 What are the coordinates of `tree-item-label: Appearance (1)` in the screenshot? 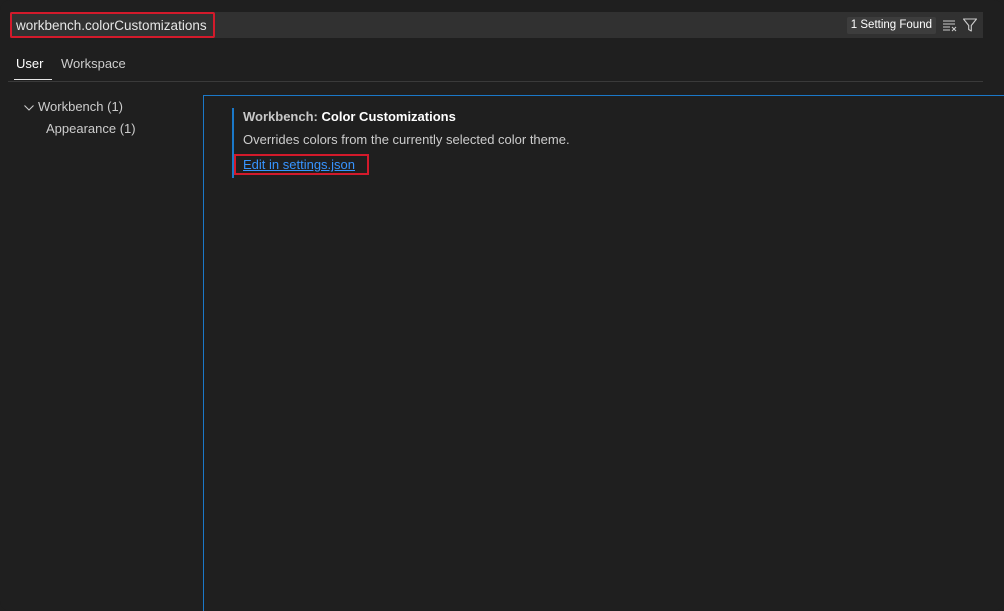 It's located at (91, 128).